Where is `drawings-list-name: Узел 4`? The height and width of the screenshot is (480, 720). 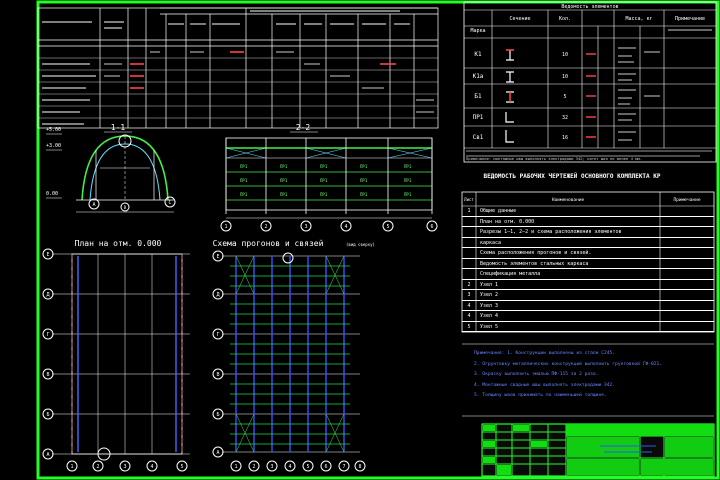
drawings-list-name: Узел 4 is located at coordinates (489, 316).